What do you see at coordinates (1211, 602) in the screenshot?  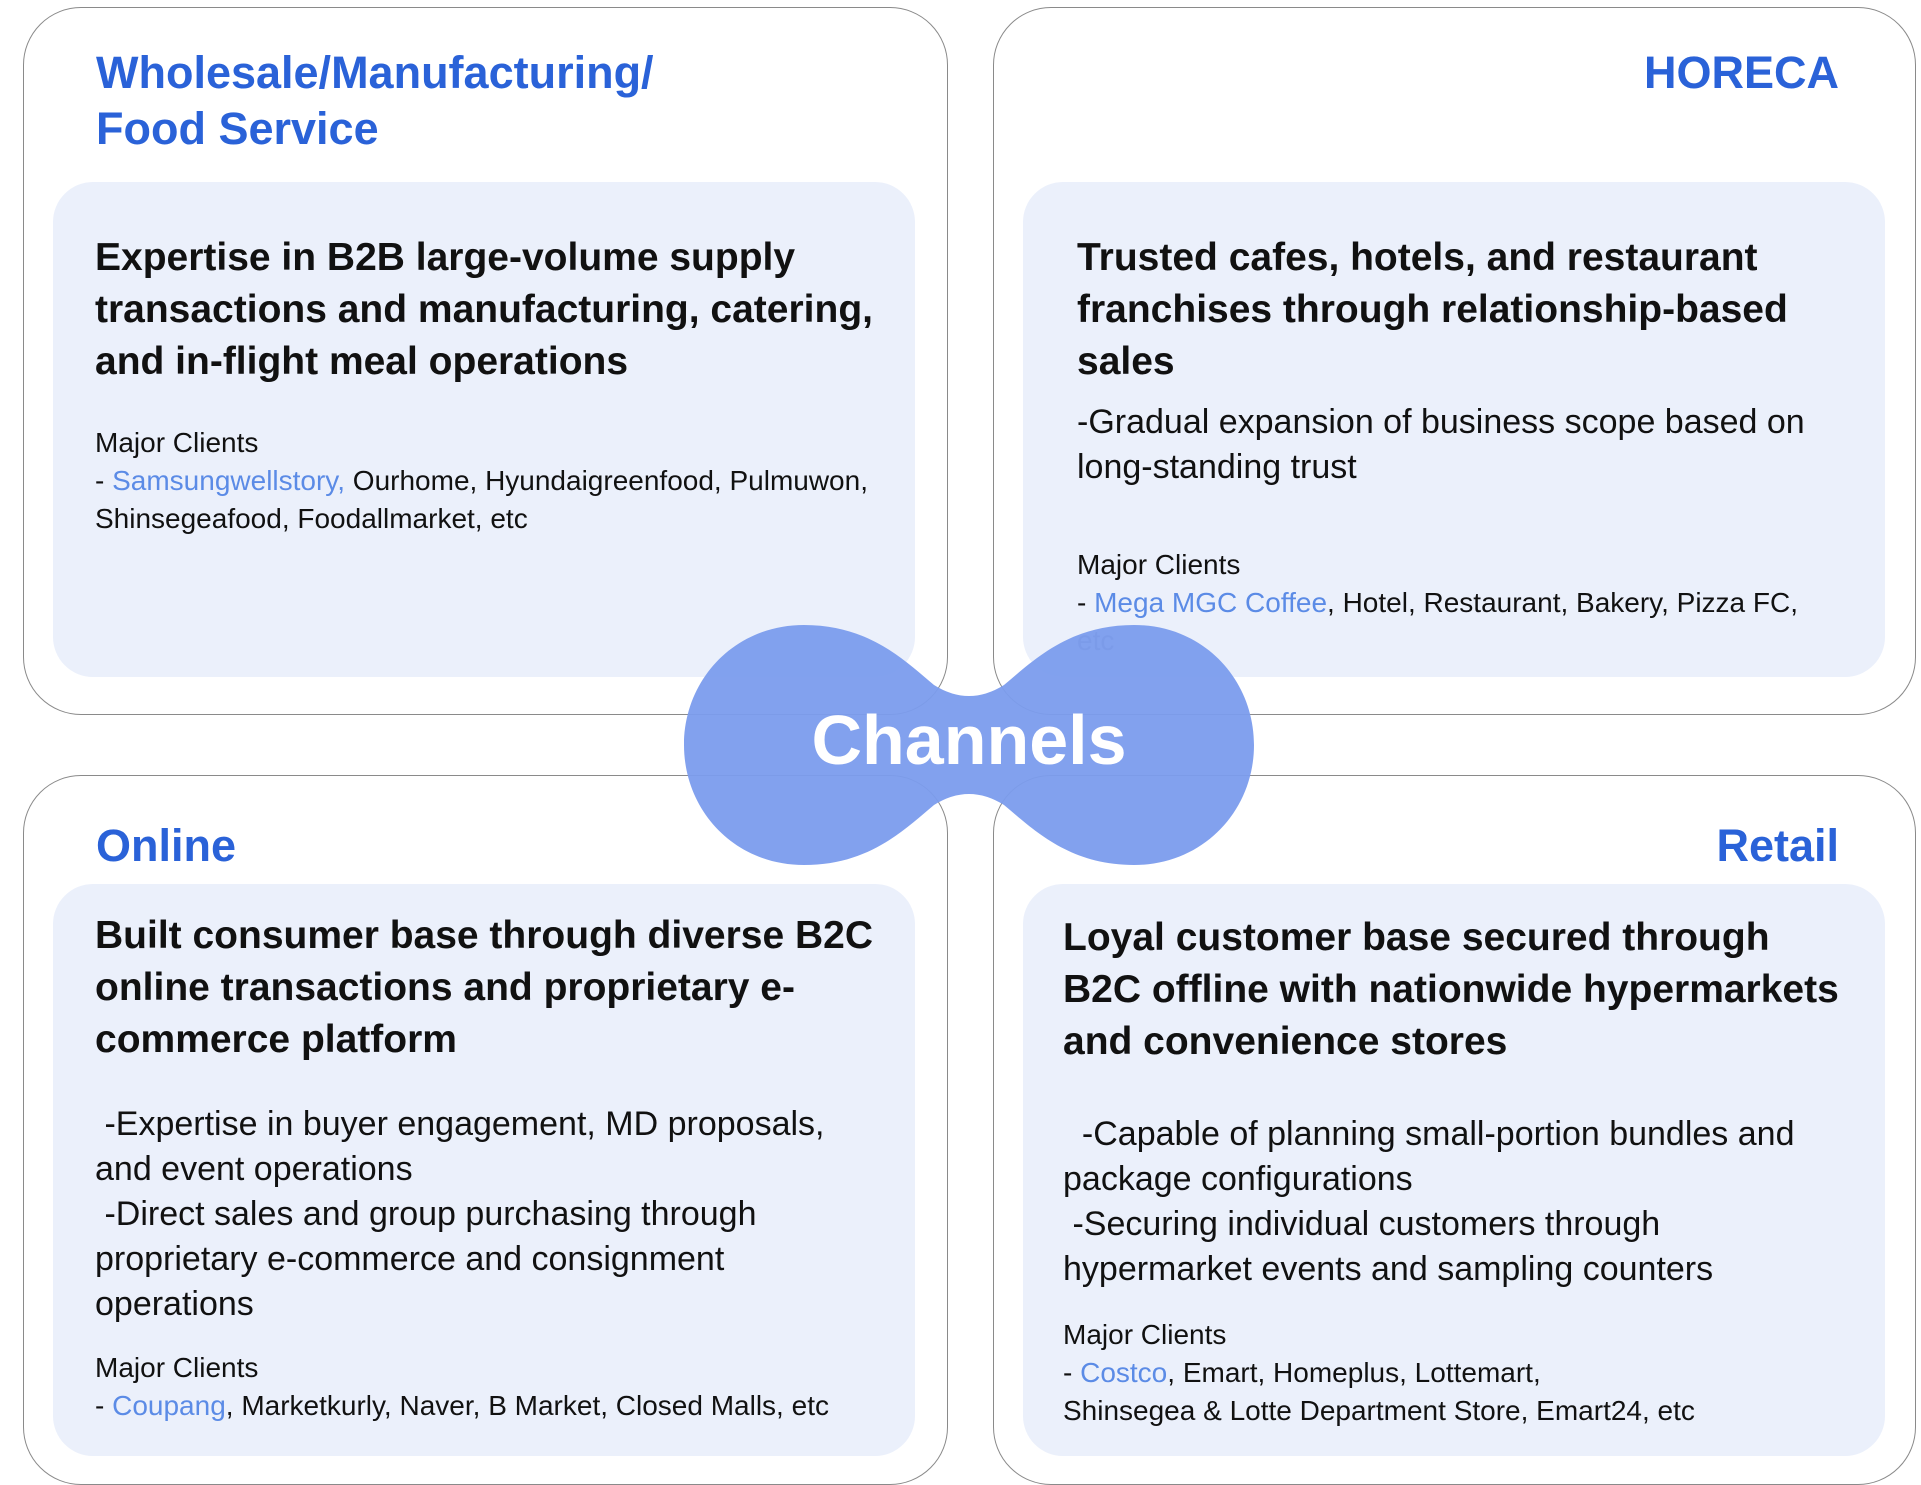 I see `client-highlight: Mega MGC Coffee` at bounding box center [1211, 602].